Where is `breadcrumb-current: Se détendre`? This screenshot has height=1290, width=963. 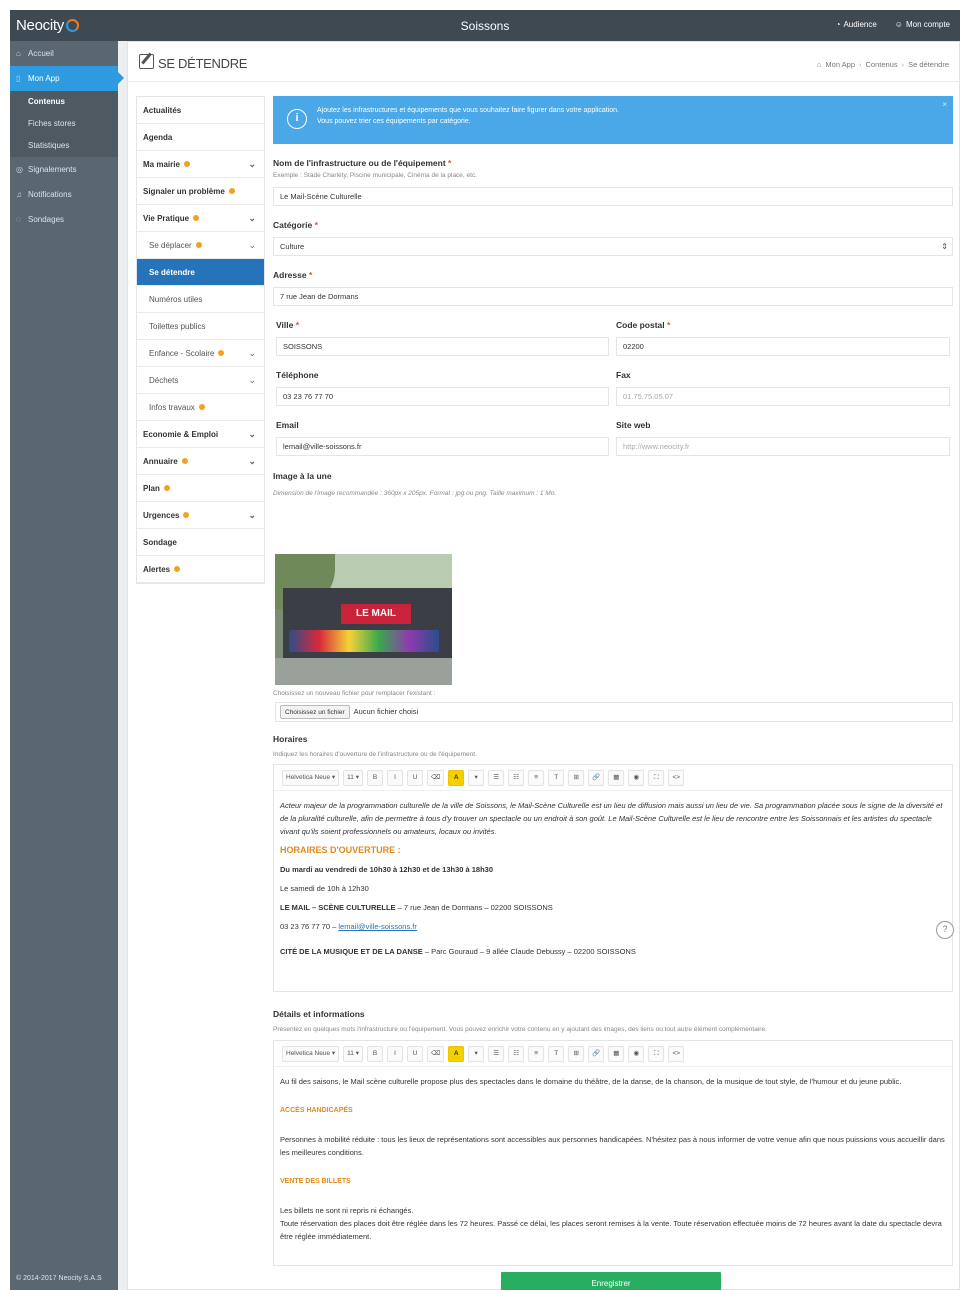
breadcrumb-current: Se détendre is located at coordinates (928, 64).